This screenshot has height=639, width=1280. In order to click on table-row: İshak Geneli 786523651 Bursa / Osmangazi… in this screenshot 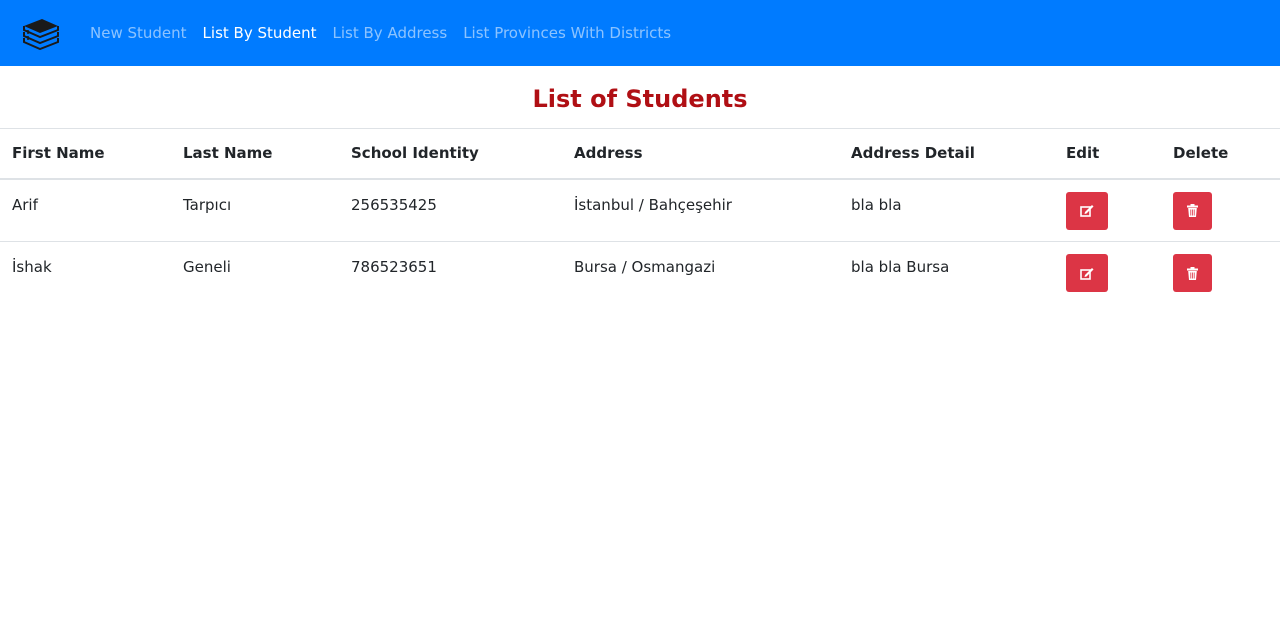, I will do `click(640, 273)`.